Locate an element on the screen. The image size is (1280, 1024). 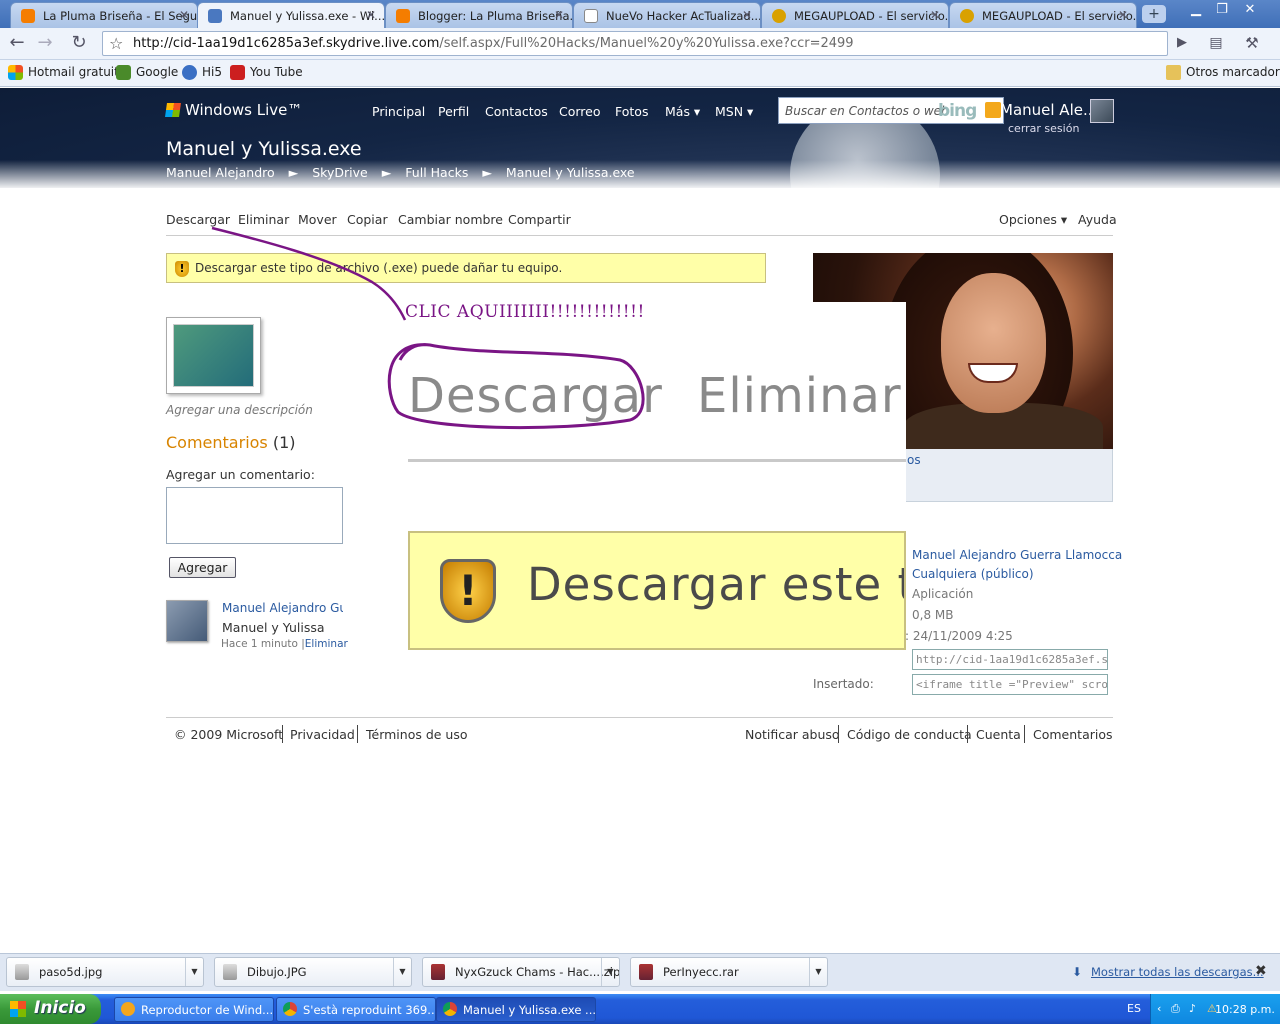
restore-icon: ❐ is located at coordinates (1222, 11).